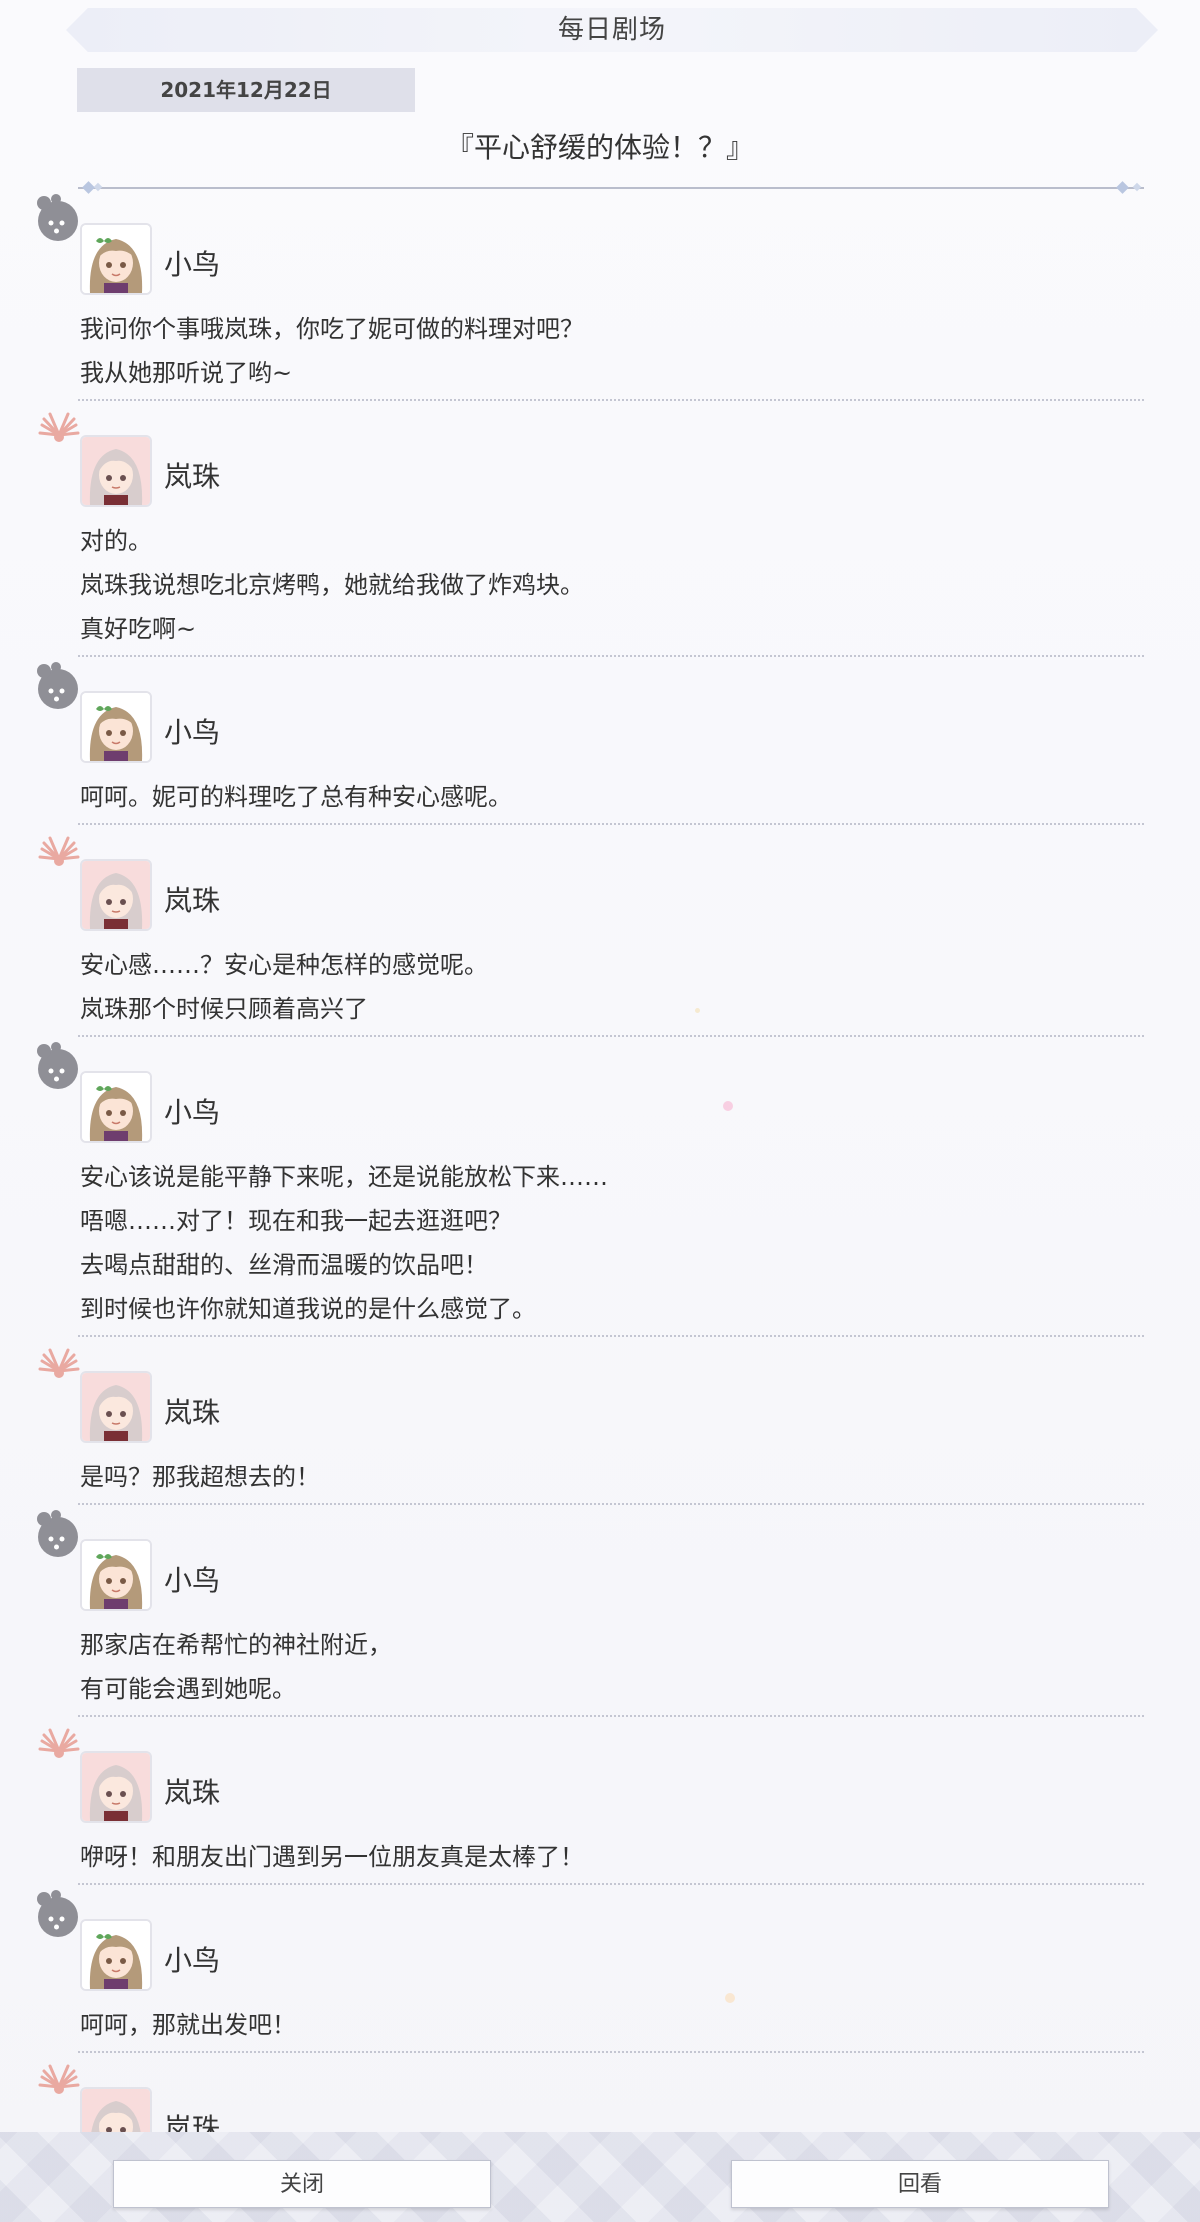 The width and height of the screenshot is (1200, 2222). What do you see at coordinates (200, 1477) in the screenshot?
I see `dialogue-line: 是吗？那我超想去的！` at bounding box center [200, 1477].